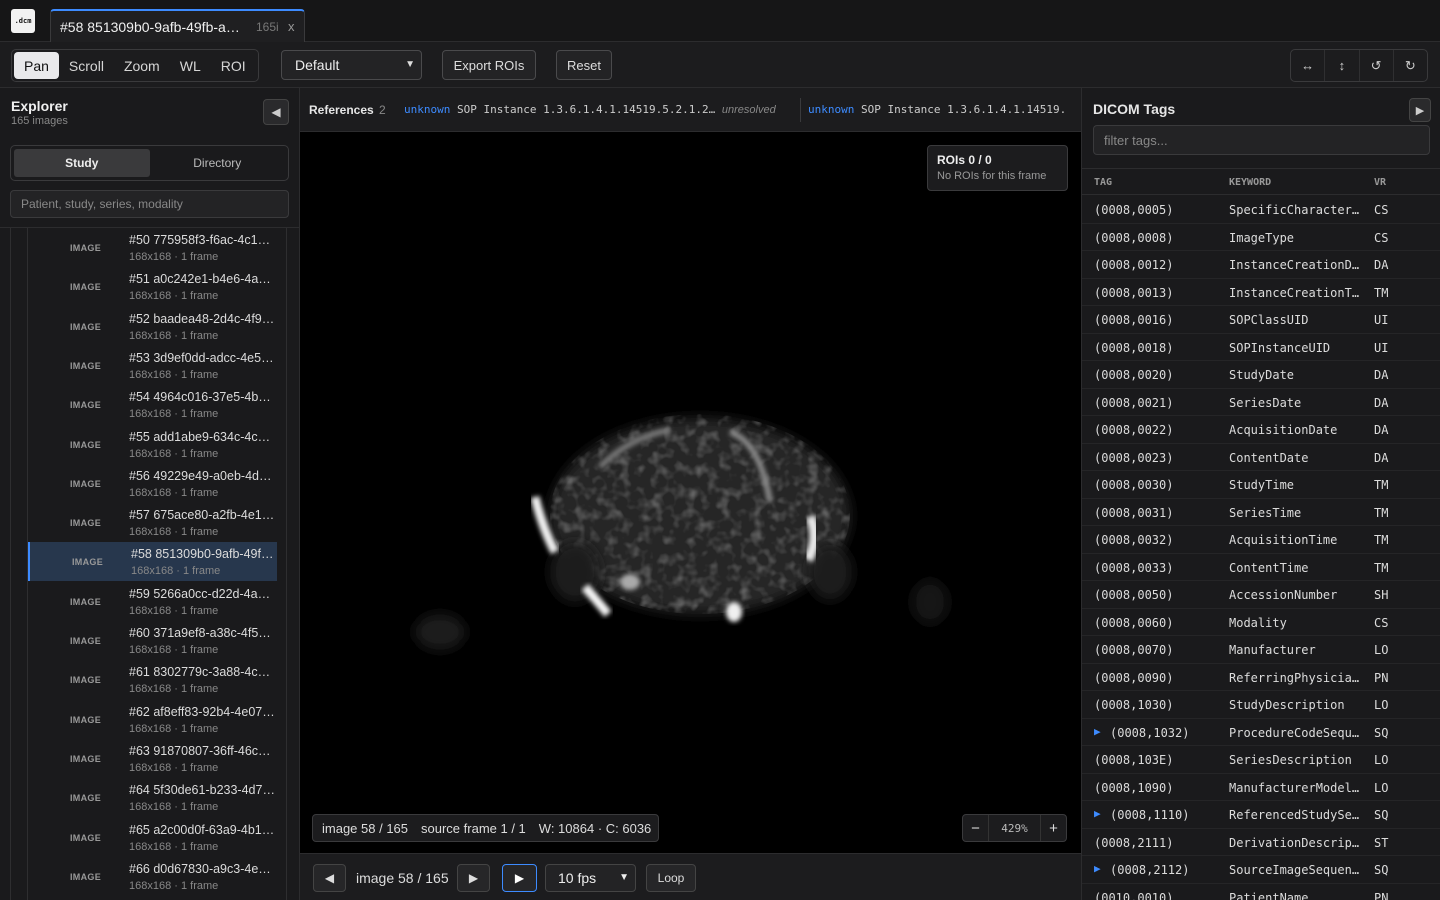 The width and height of the screenshot is (1440, 900). Describe the element at coordinates (36, 65) in the screenshot. I see `tool-pan-button: Pan` at that location.